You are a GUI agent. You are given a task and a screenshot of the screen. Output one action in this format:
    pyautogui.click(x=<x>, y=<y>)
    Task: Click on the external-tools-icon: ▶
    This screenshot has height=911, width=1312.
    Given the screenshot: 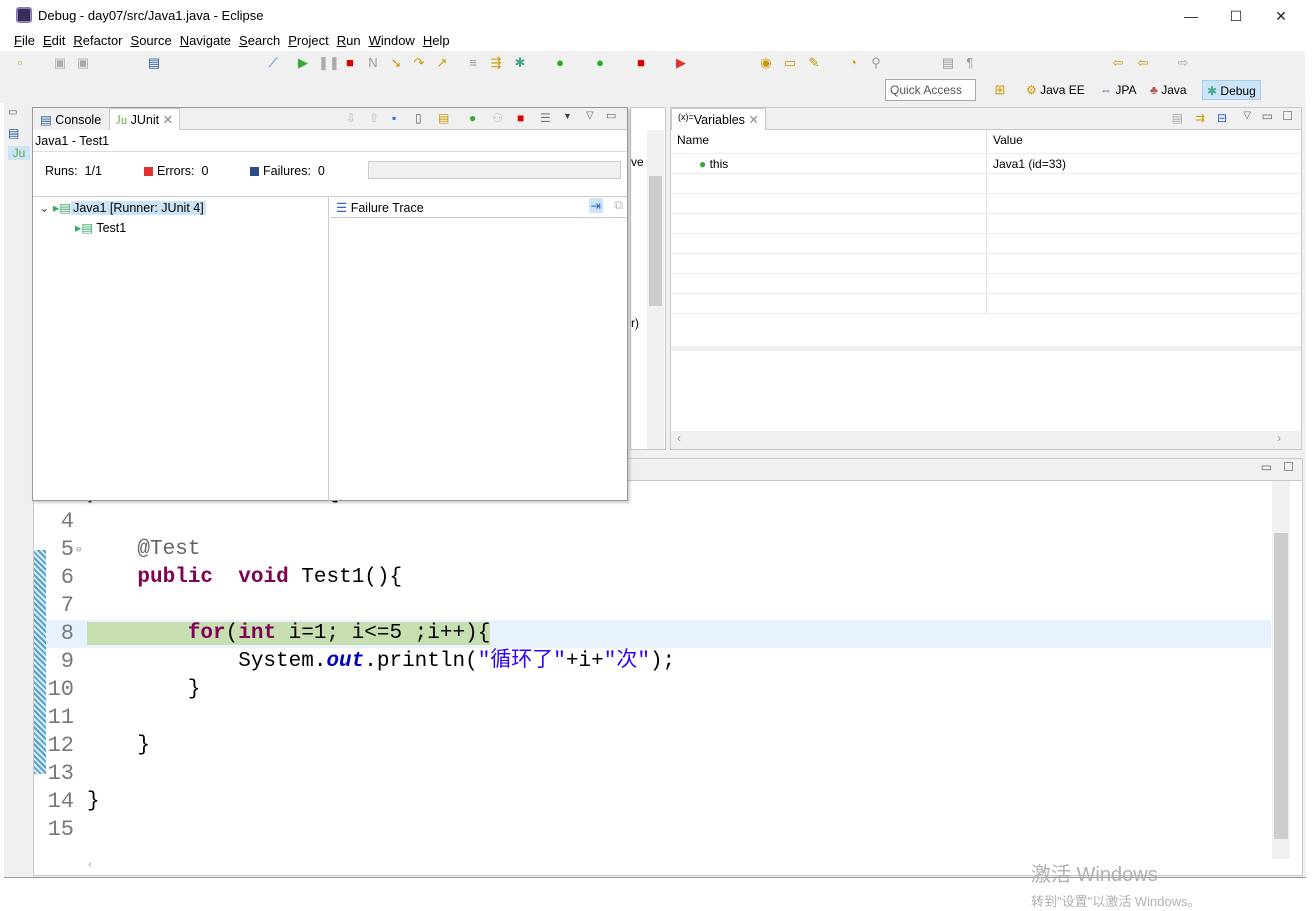 What is the action you would take?
    pyautogui.click(x=681, y=63)
    